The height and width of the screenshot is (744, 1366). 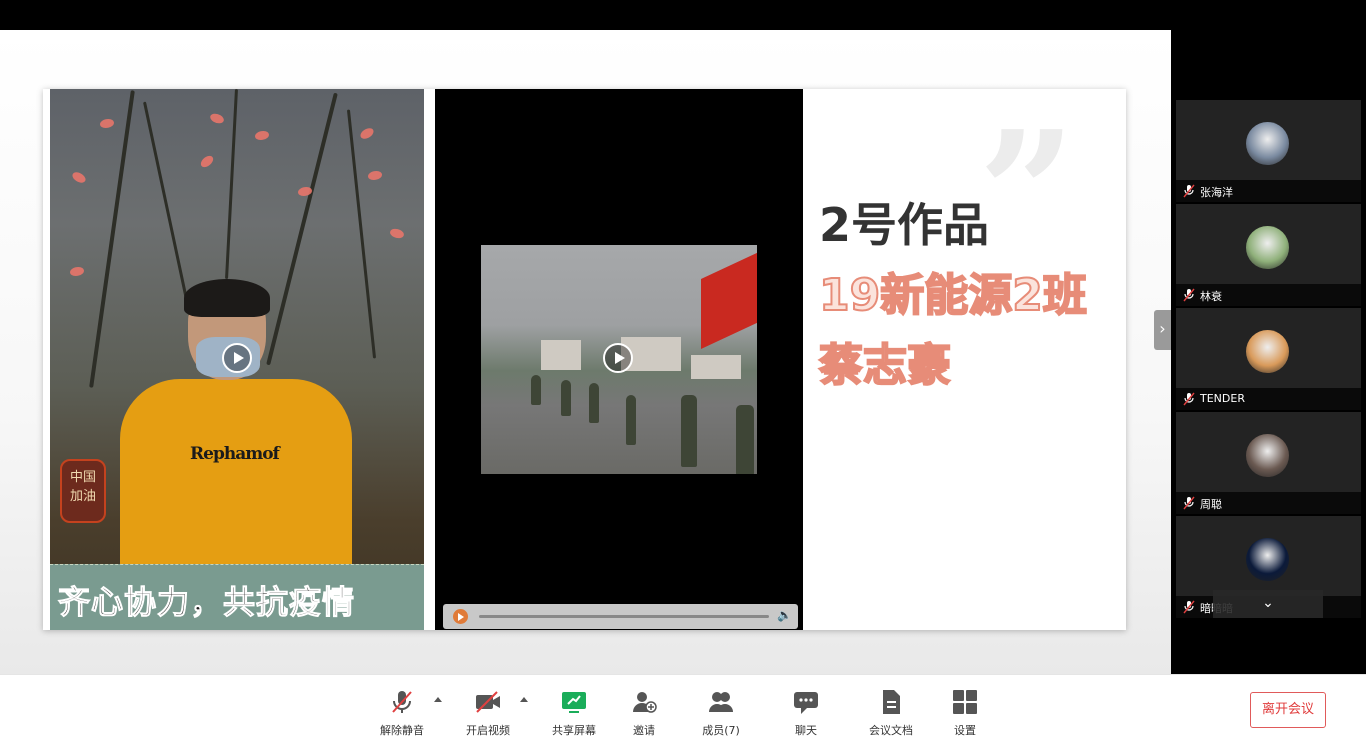 What do you see at coordinates (1268, 399) in the screenshot?
I see `participant-name-bar: TENDER` at bounding box center [1268, 399].